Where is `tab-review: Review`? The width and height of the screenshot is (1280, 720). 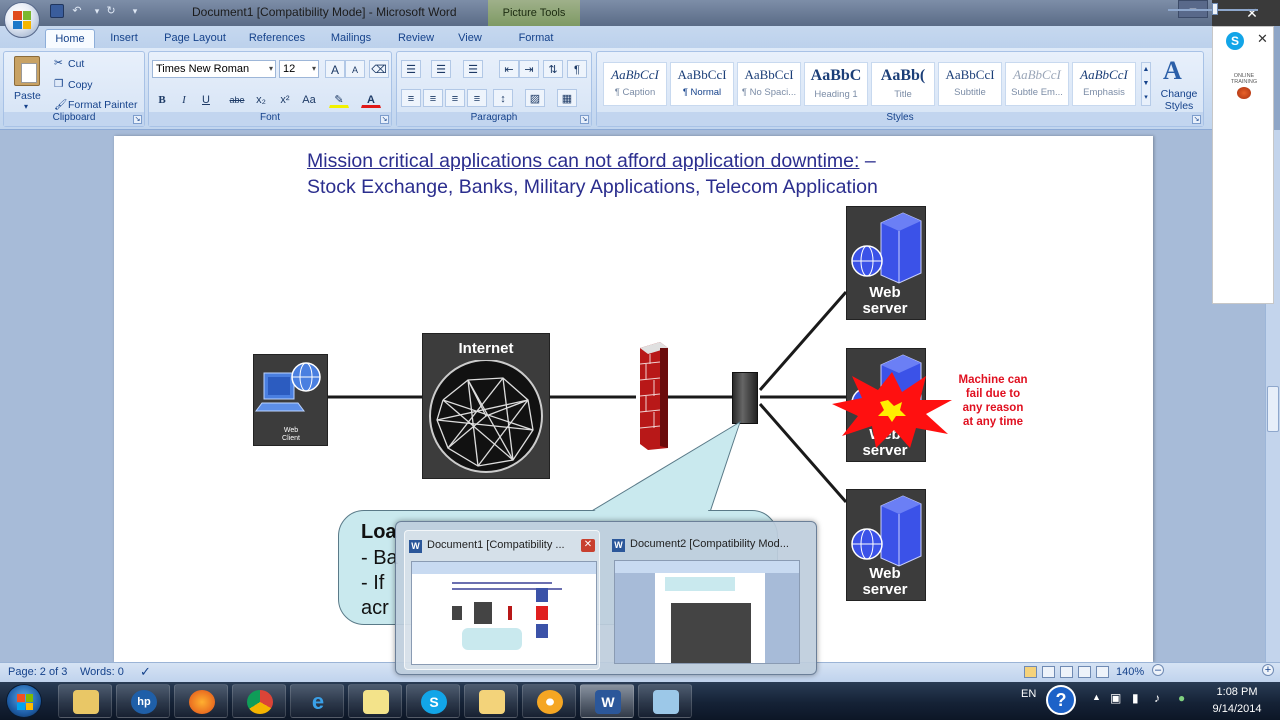 tab-review: Review is located at coordinates (416, 38).